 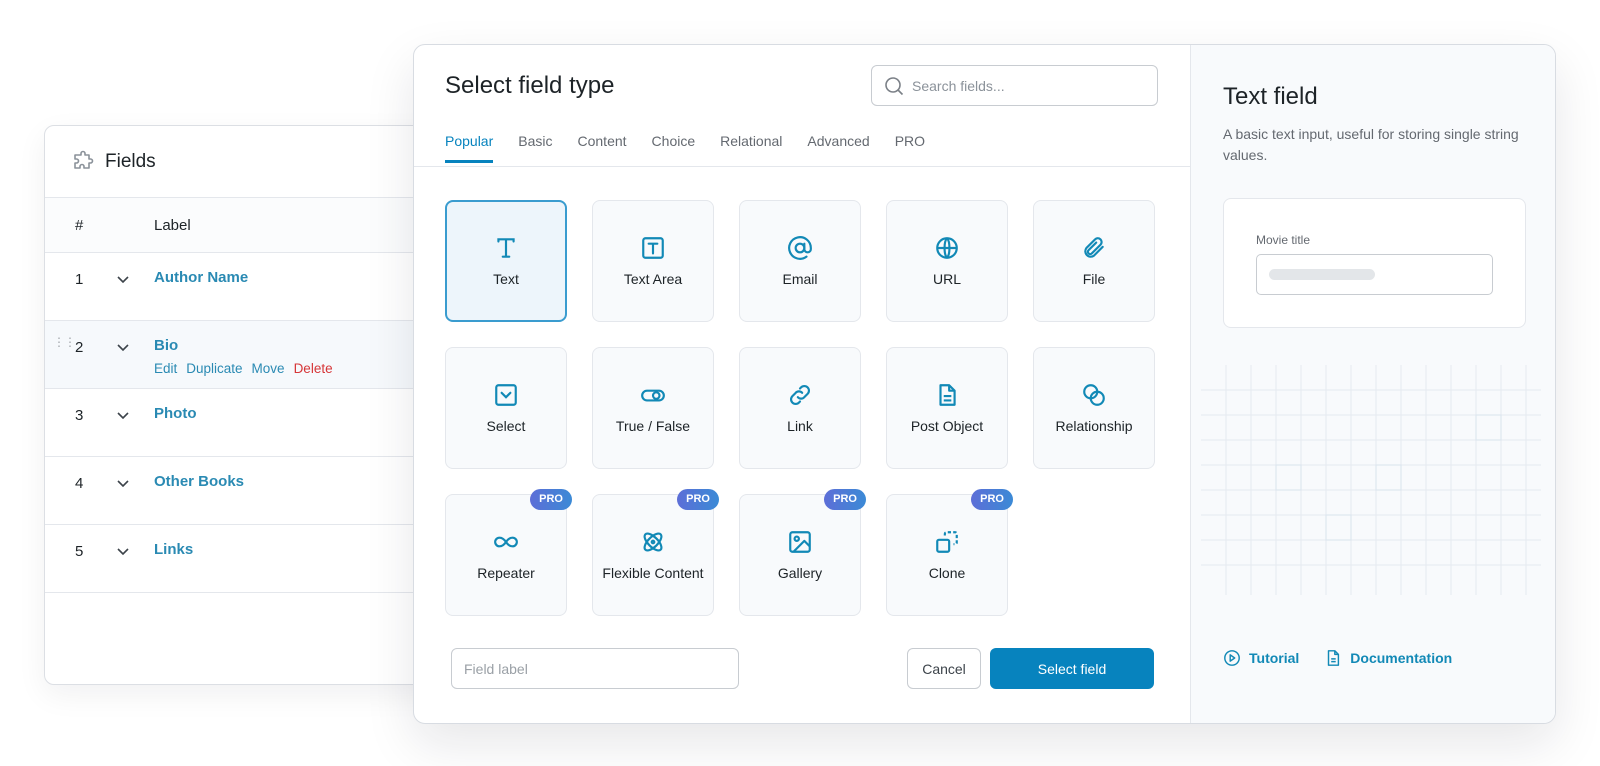 What do you see at coordinates (947, 542) in the screenshot?
I see `clone-icon` at bounding box center [947, 542].